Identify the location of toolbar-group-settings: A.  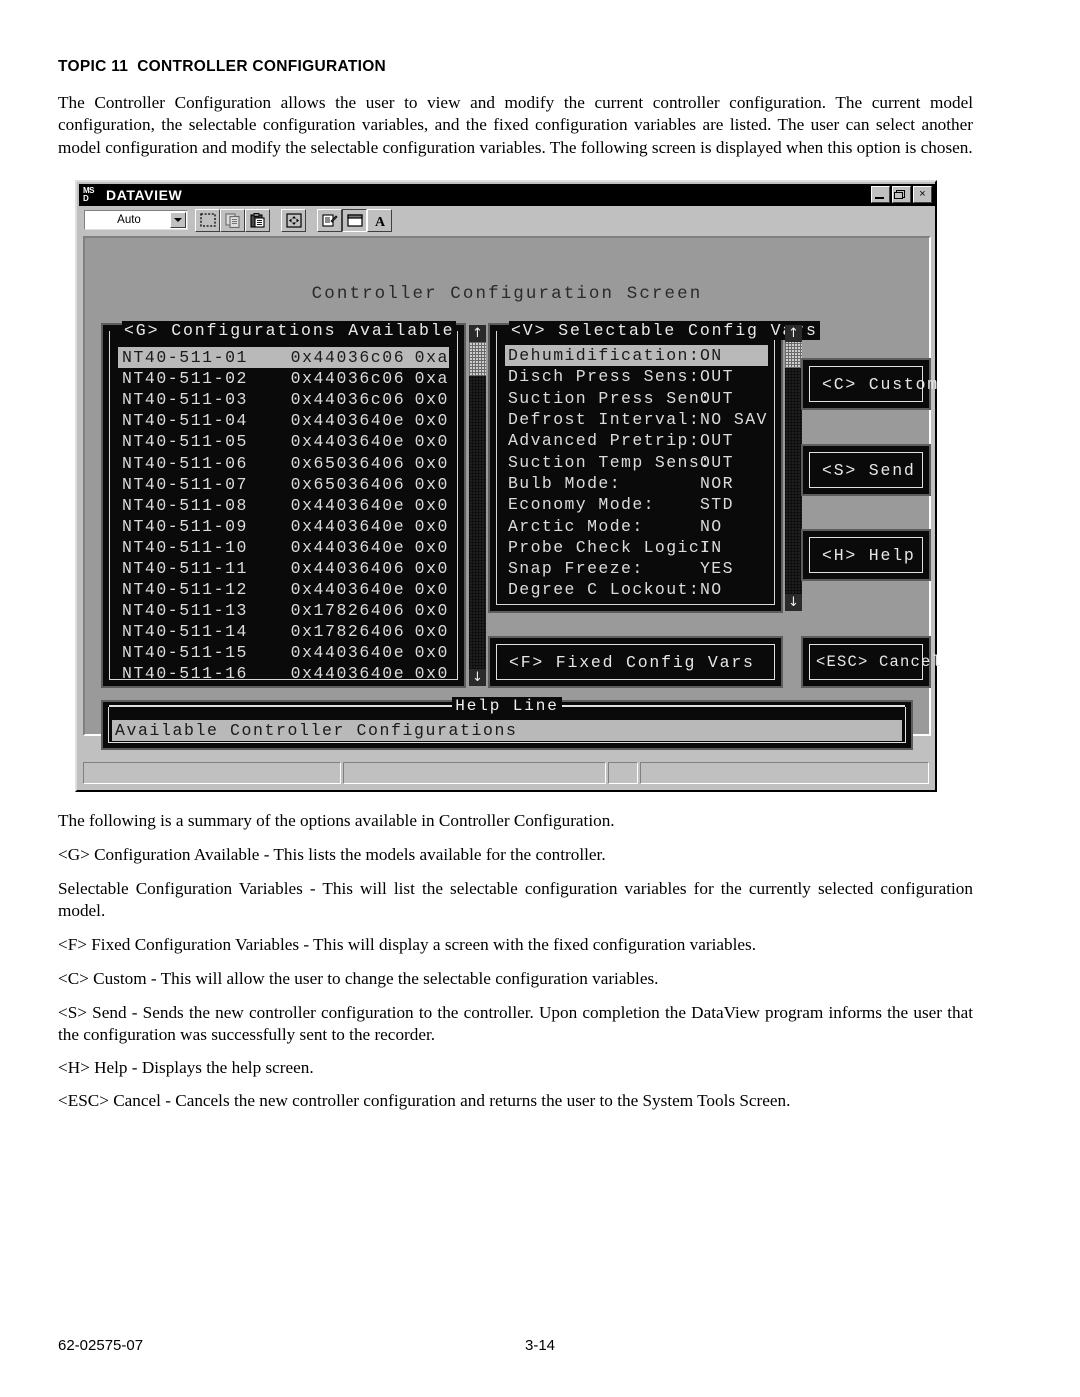
(354, 220).